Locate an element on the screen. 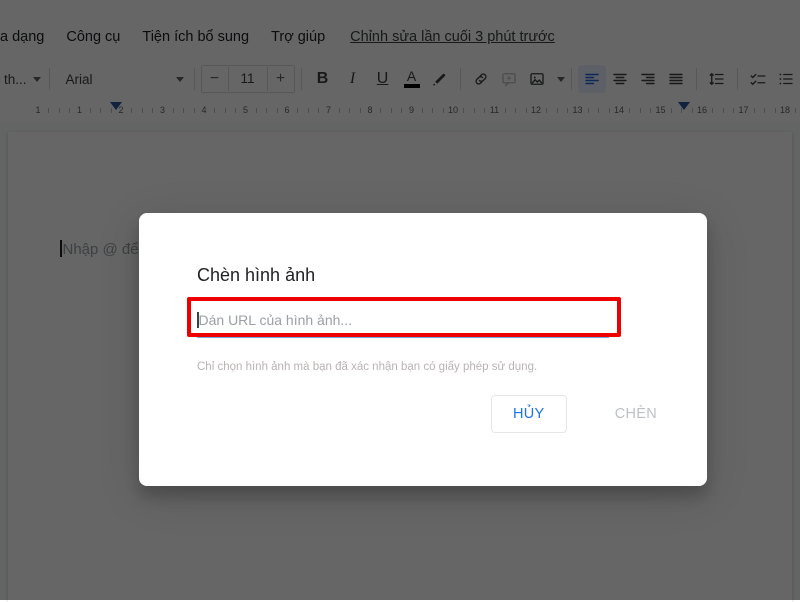 The image size is (800, 602). cancel-button: HỦY is located at coordinates (529, 414).